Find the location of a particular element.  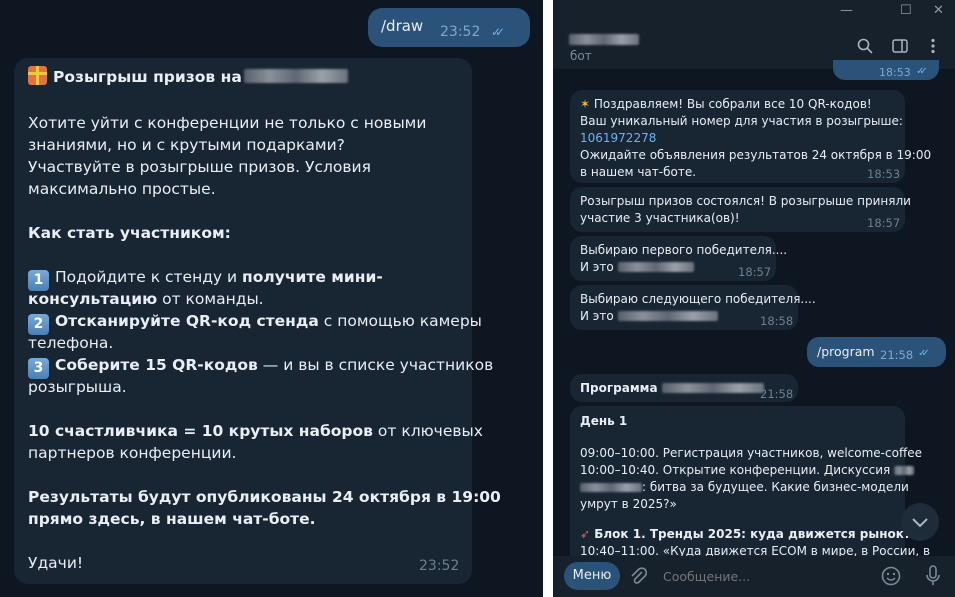

step-3-cont: розыгрыша. is located at coordinates (77, 387).